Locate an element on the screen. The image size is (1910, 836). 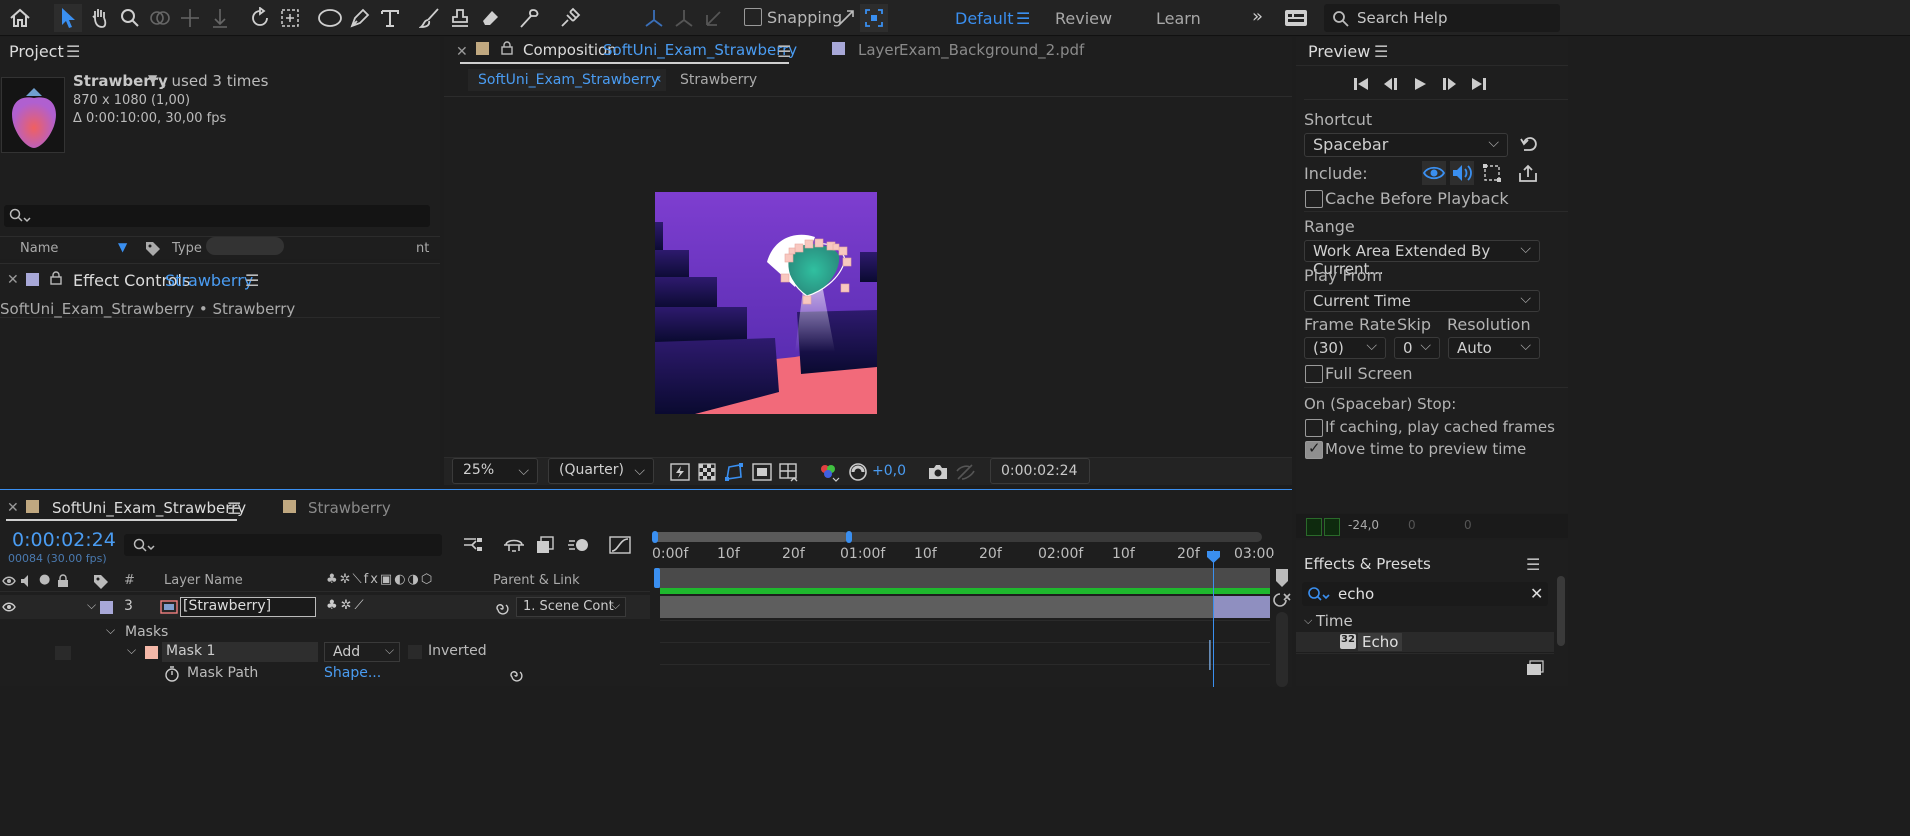
transparency-grid-icon is located at coordinates (707, 472).